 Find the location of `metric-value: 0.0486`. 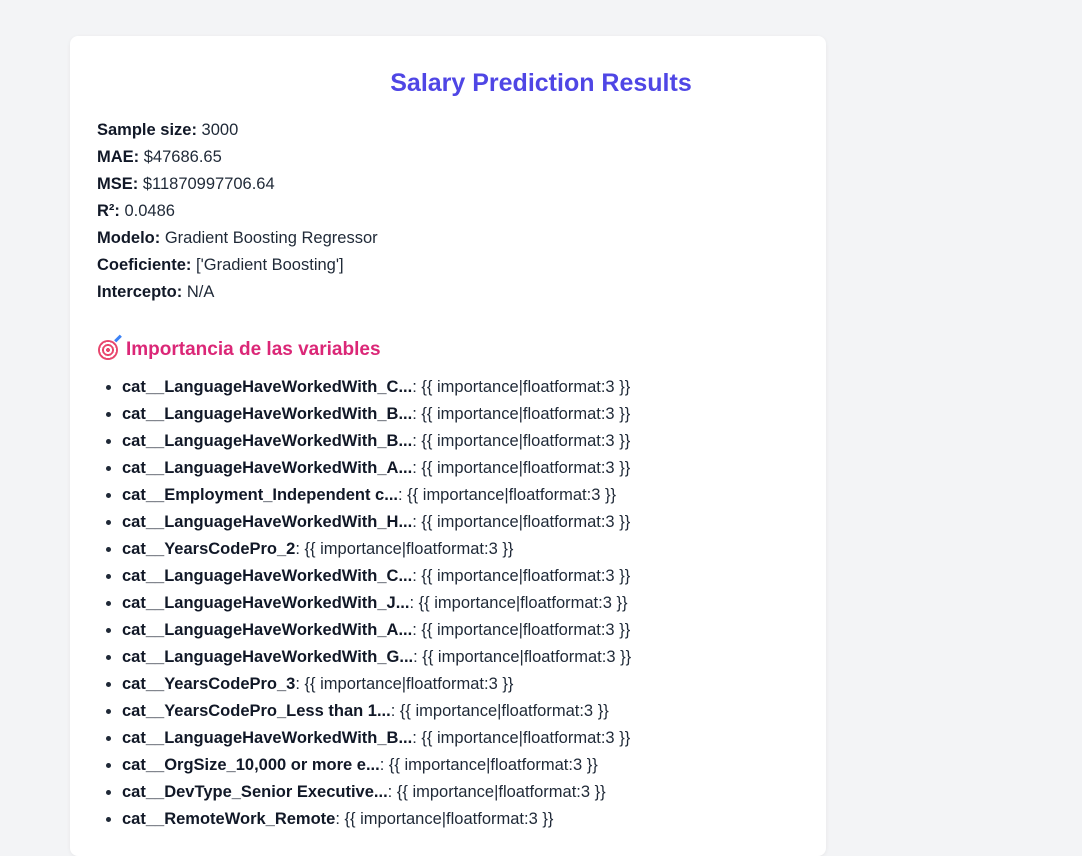

metric-value: 0.0486 is located at coordinates (147, 211).